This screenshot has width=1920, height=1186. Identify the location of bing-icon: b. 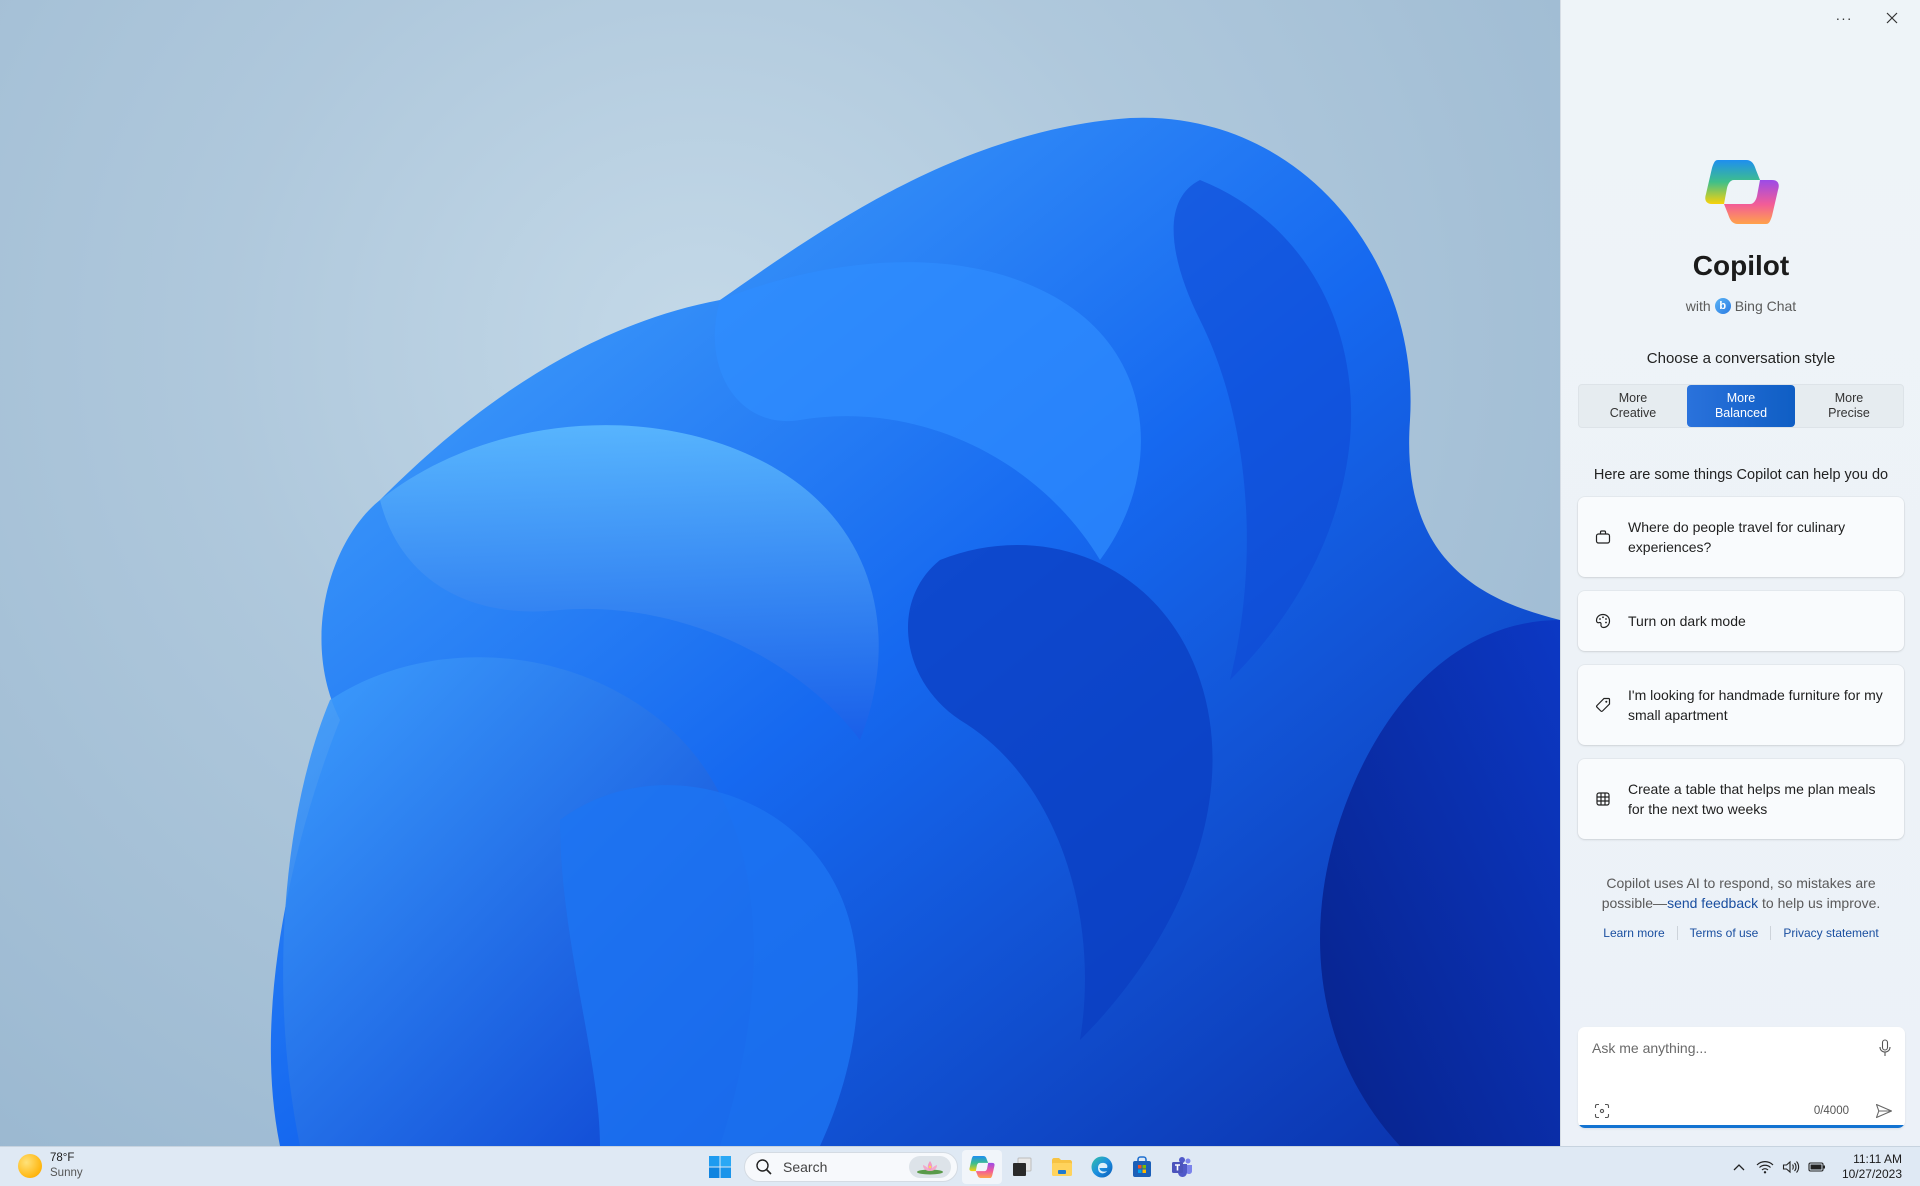
(1722, 306).